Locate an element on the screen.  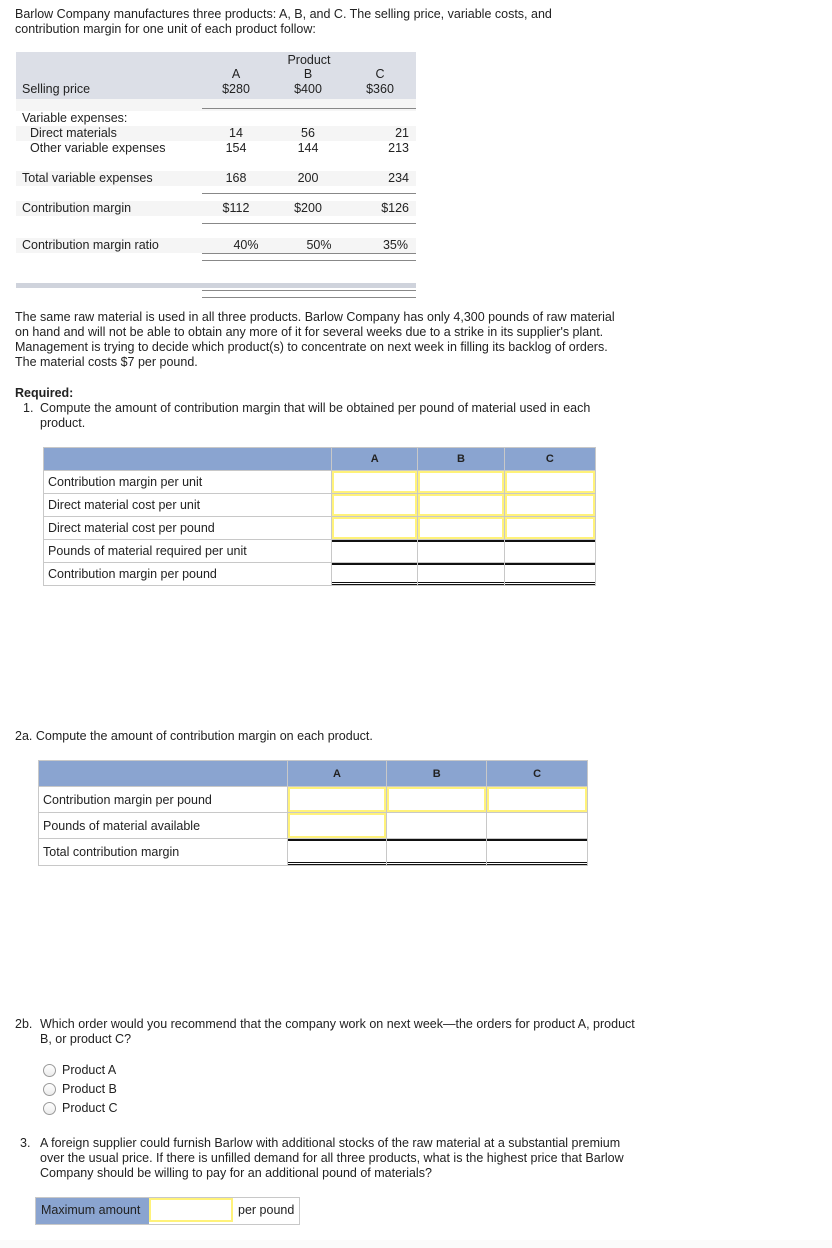
option-label: Product C is located at coordinates (90, 1108).